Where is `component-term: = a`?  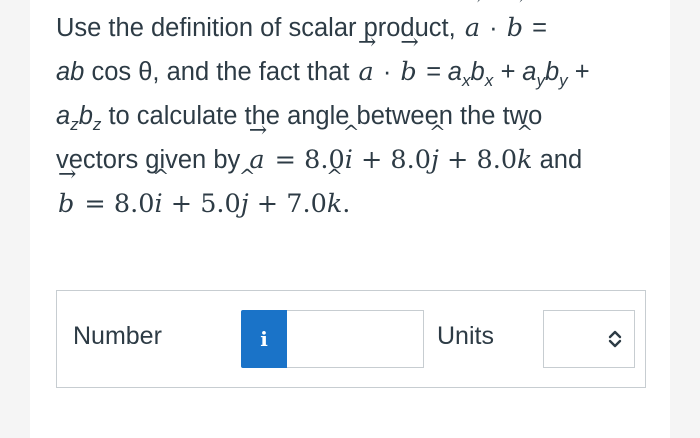 component-term: = a is located at coordinates (440, 72).